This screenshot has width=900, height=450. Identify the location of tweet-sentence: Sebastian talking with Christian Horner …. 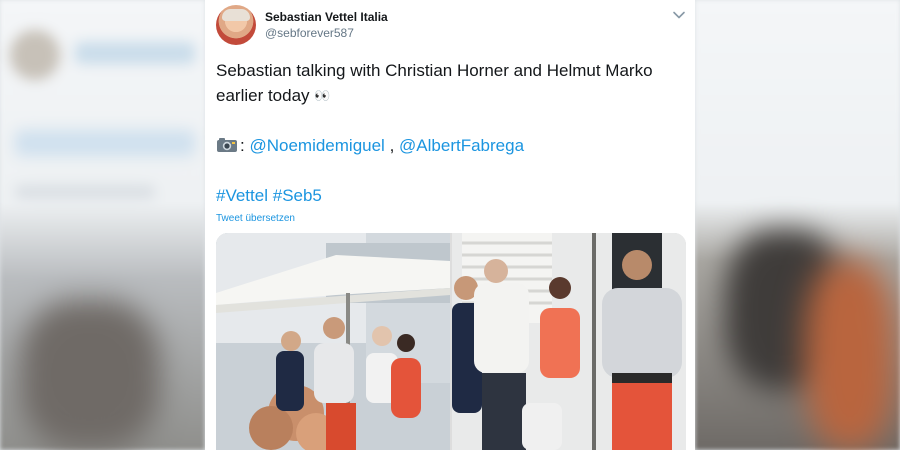
(434, 83).